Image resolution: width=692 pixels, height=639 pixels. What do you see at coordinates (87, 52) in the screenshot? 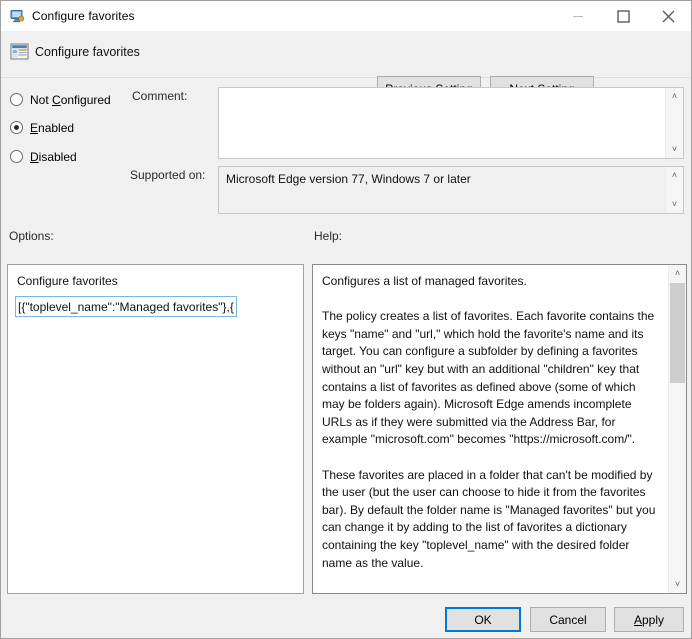
I see `setting-title: Configure favorites` at bounding box center [87, 52].